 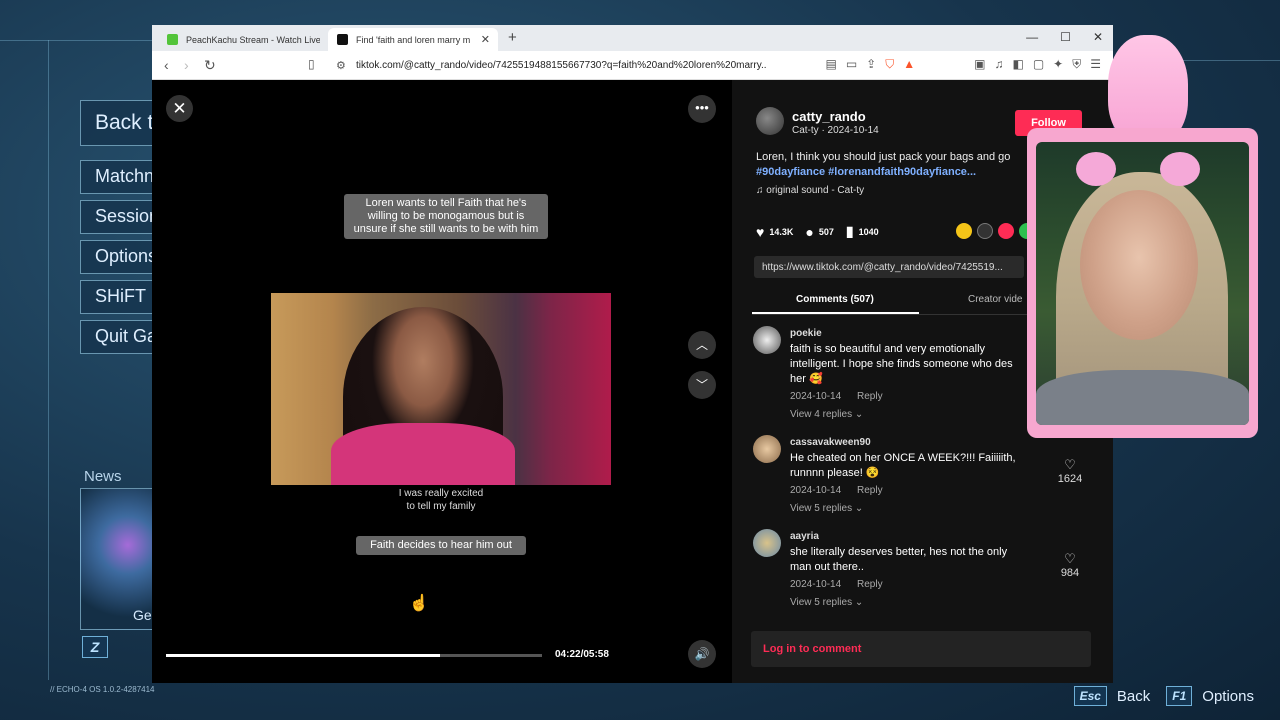 I want to click on comment-like: ♡ 984, so click(x=1070, y=565).